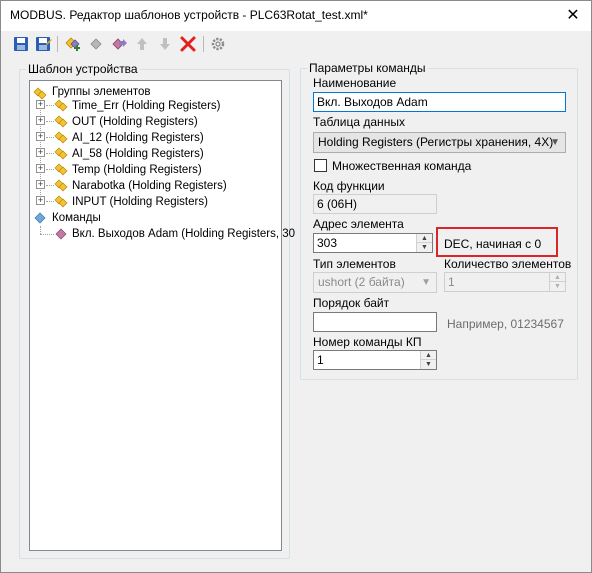 This screenshot has height=573, width=592. What do you see at coordinates (320, 360) in the screenshot?
I see `kp-number-value: 1` at bounding box center [320, 360].